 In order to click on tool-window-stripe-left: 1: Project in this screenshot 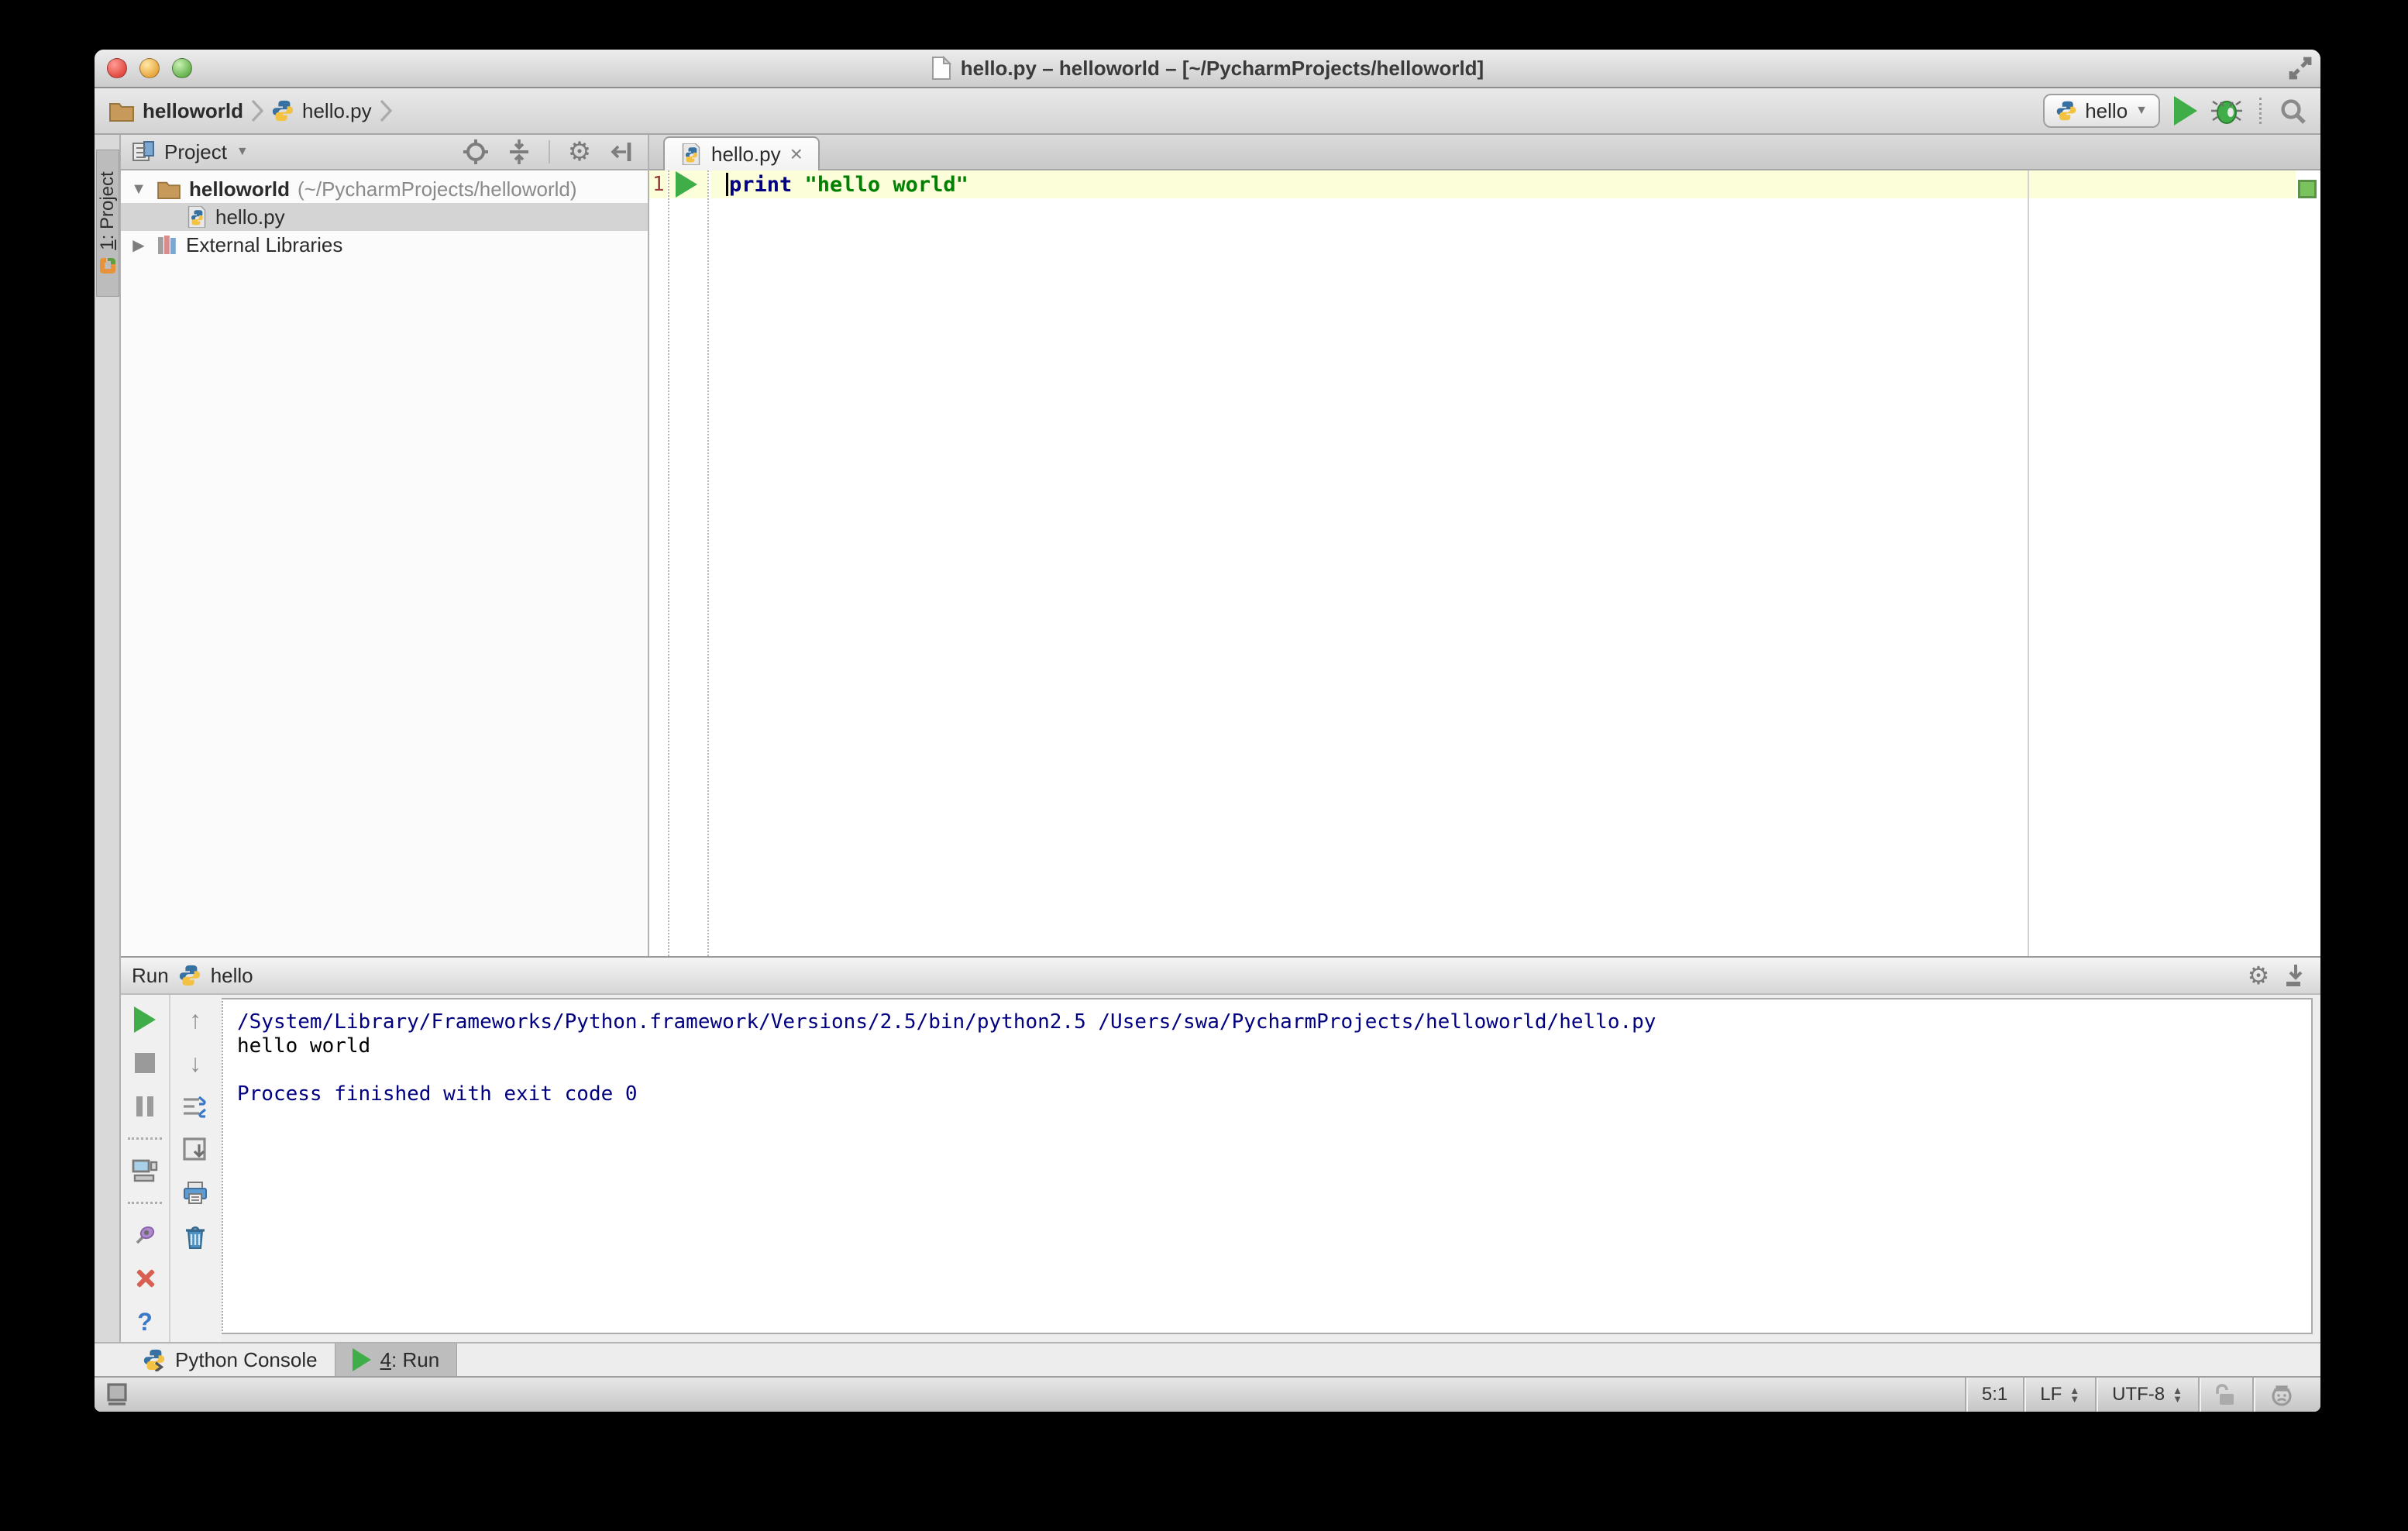, I will do `click(108, 738)`.